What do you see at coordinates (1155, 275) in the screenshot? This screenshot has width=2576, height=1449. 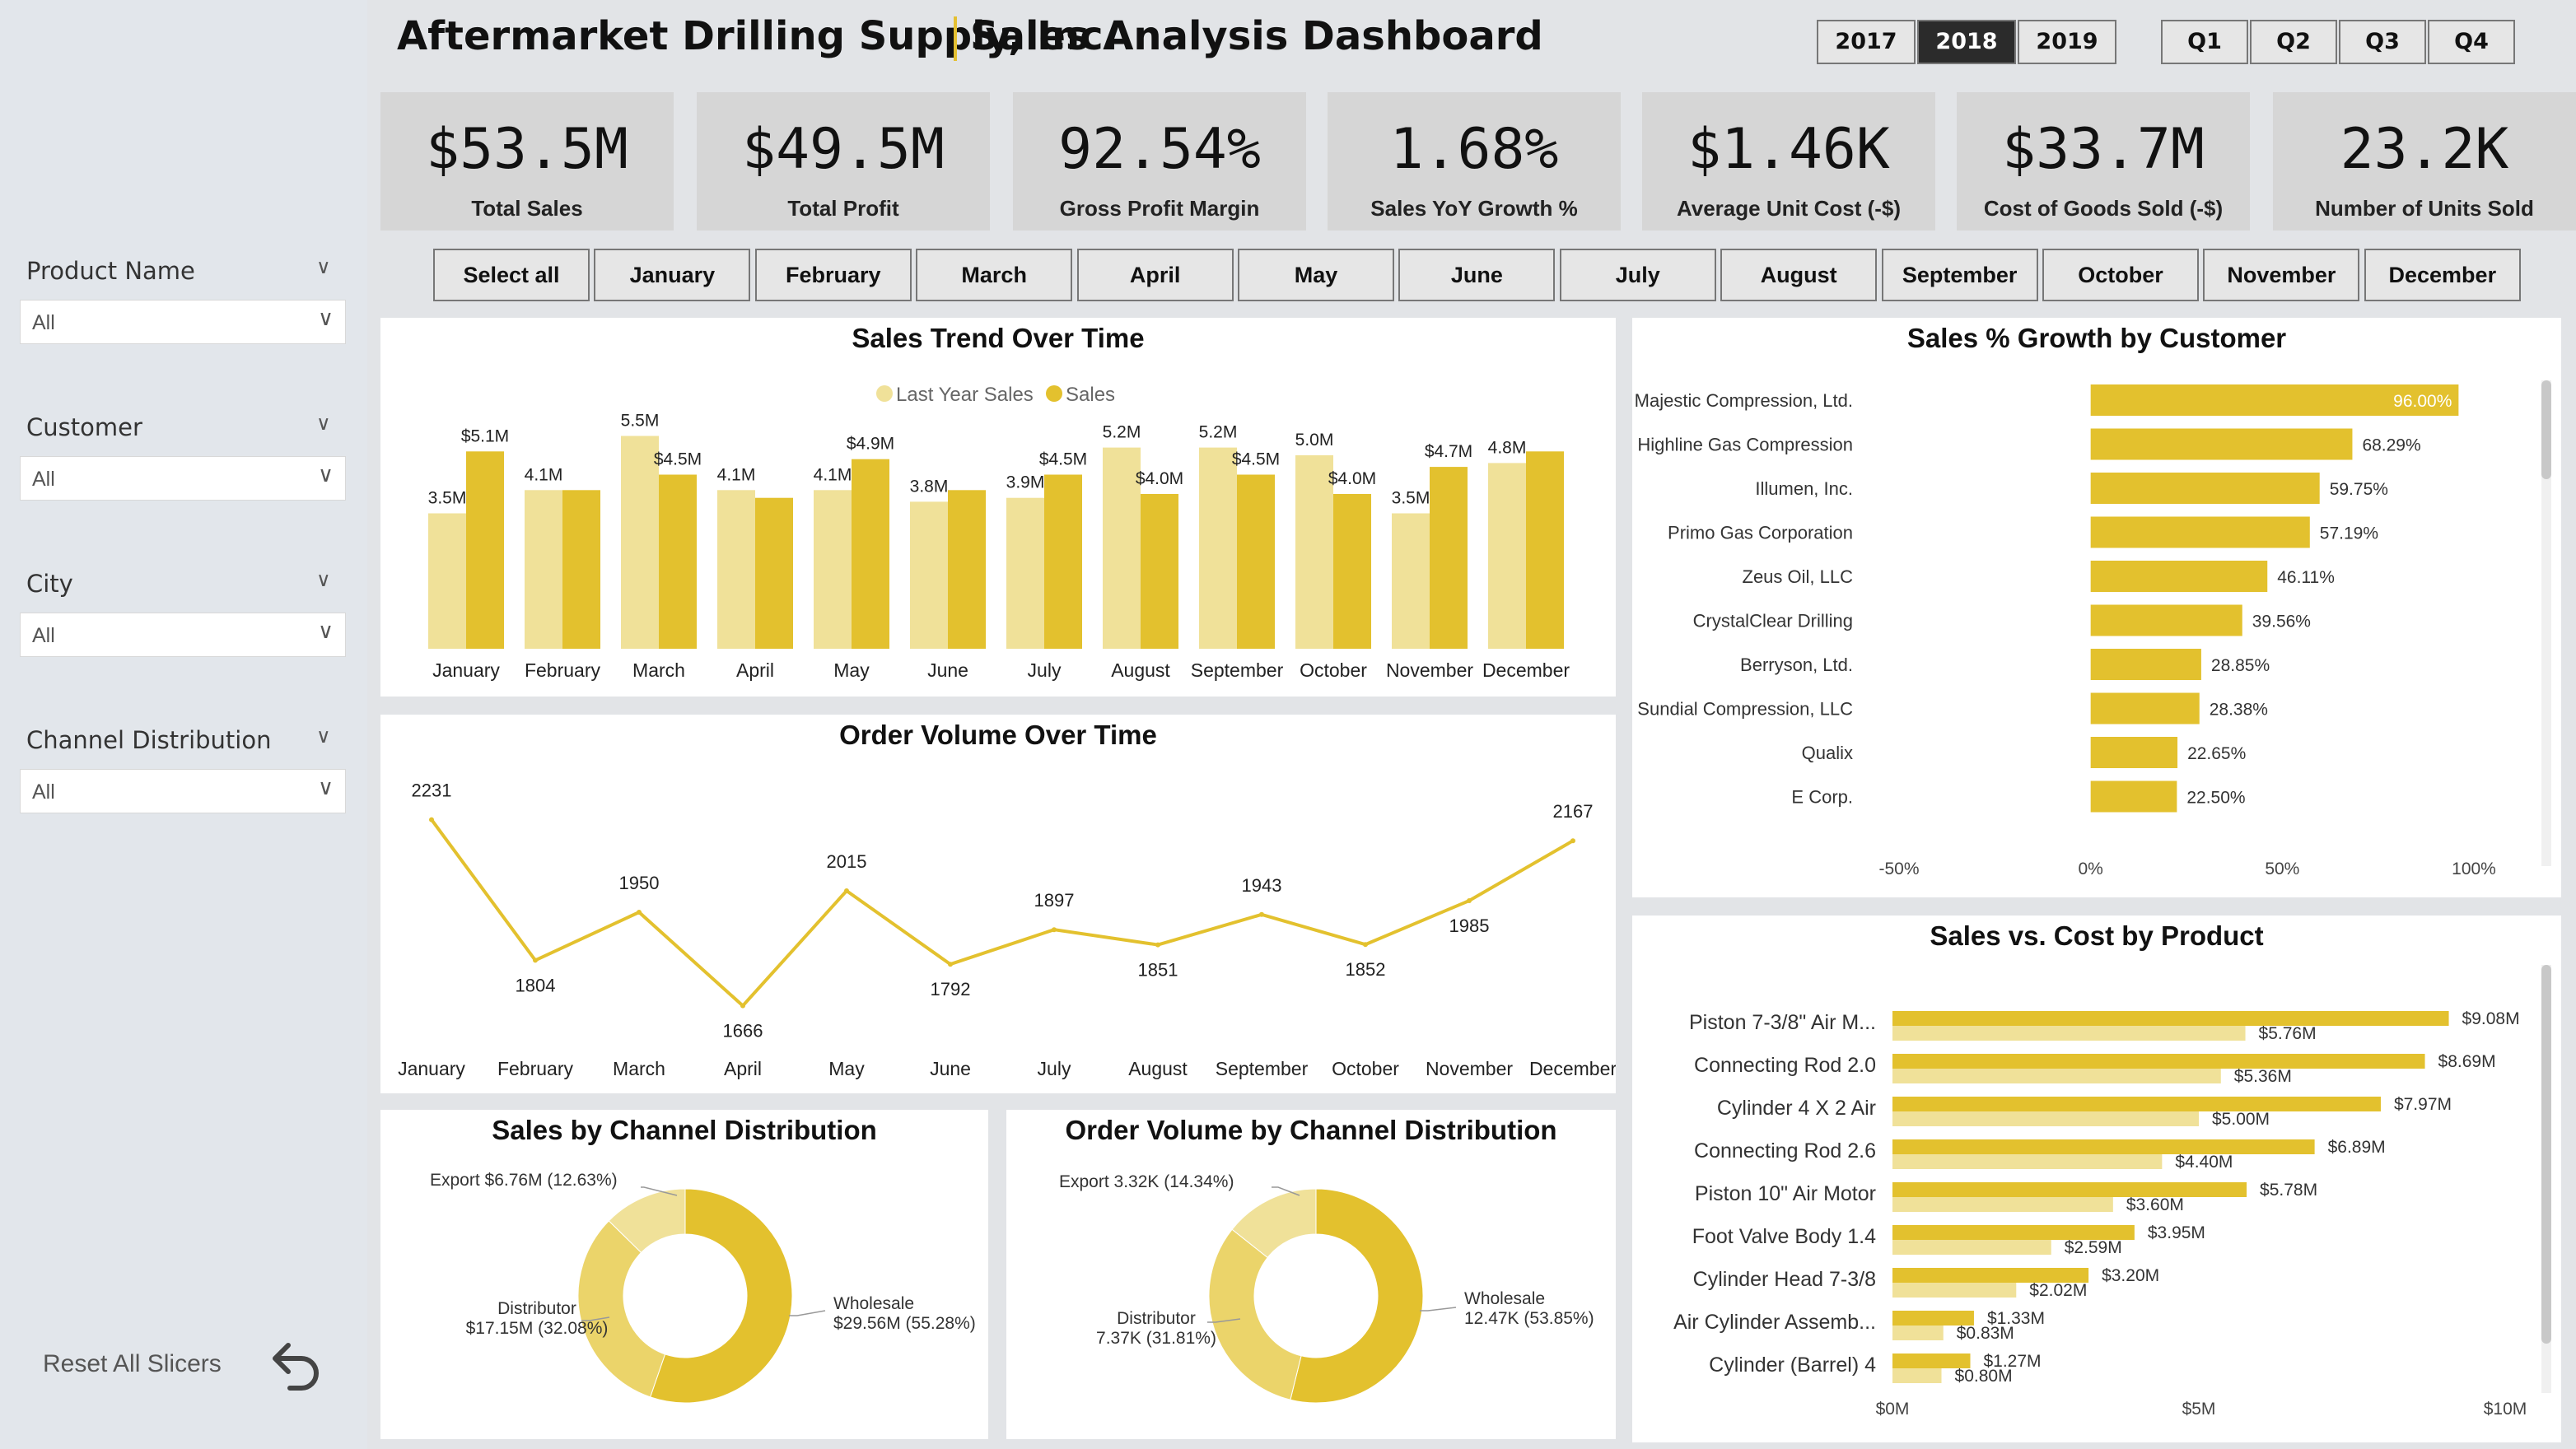 I see `month-button-april: April` at bounding box center [1155, 275].